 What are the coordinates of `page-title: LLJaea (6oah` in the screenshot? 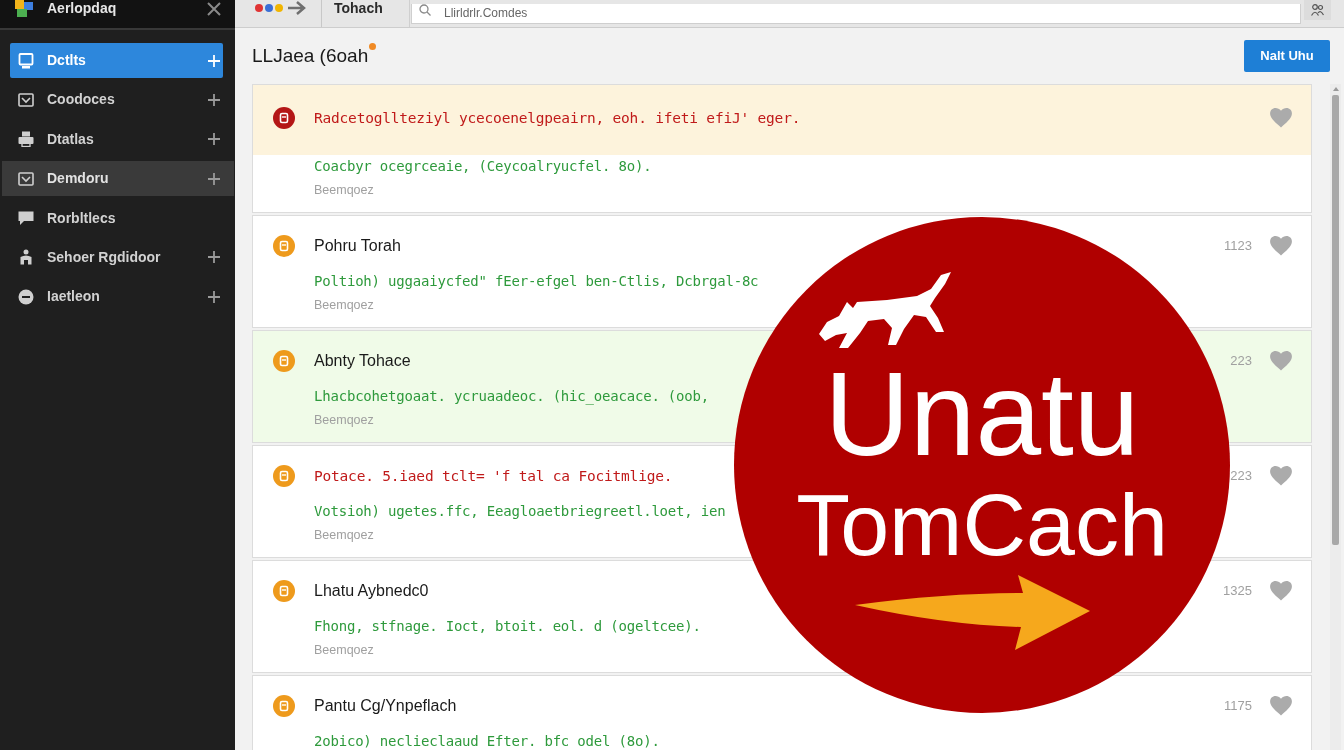 It's located at (310, 56).